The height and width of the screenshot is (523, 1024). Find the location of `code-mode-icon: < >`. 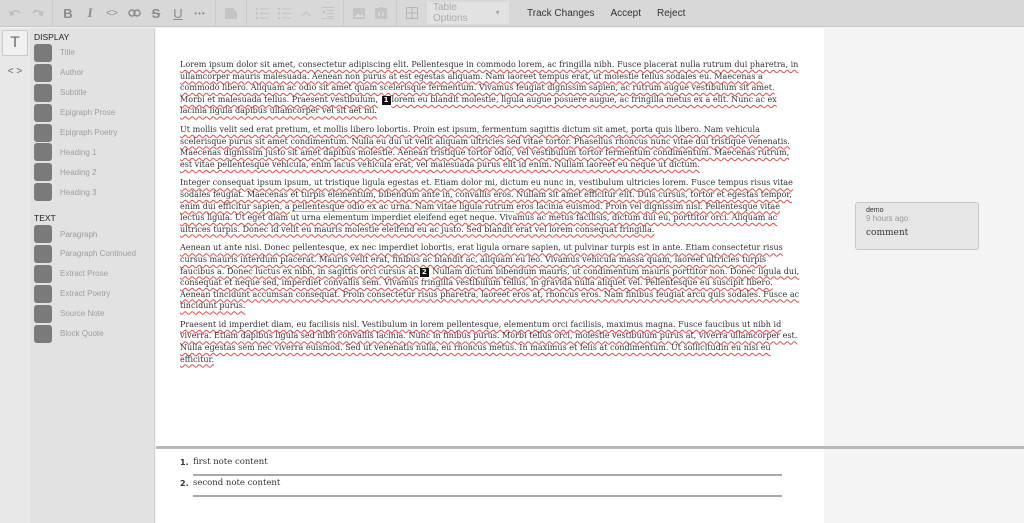

code-mode-icon: < > is located at coordinates (15, 71).